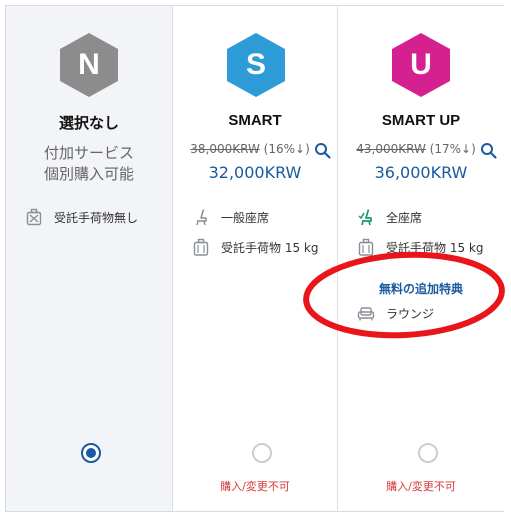  Describe the element at coordinates (96, 217) in the screenshot. I see `feature-label: 受託手荷物無し` at that location.